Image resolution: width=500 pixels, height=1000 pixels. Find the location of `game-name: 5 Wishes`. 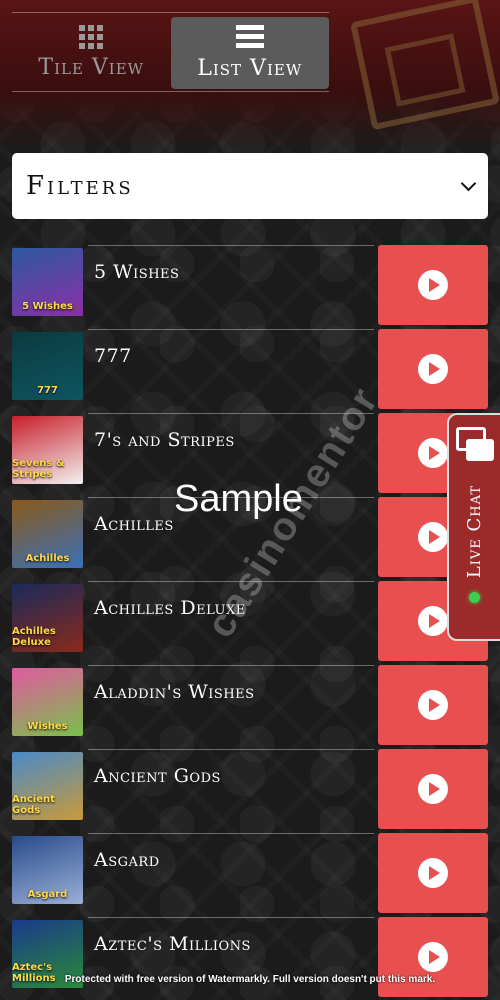

game-name: 5 Wishes is located at coordinates (136, 272).